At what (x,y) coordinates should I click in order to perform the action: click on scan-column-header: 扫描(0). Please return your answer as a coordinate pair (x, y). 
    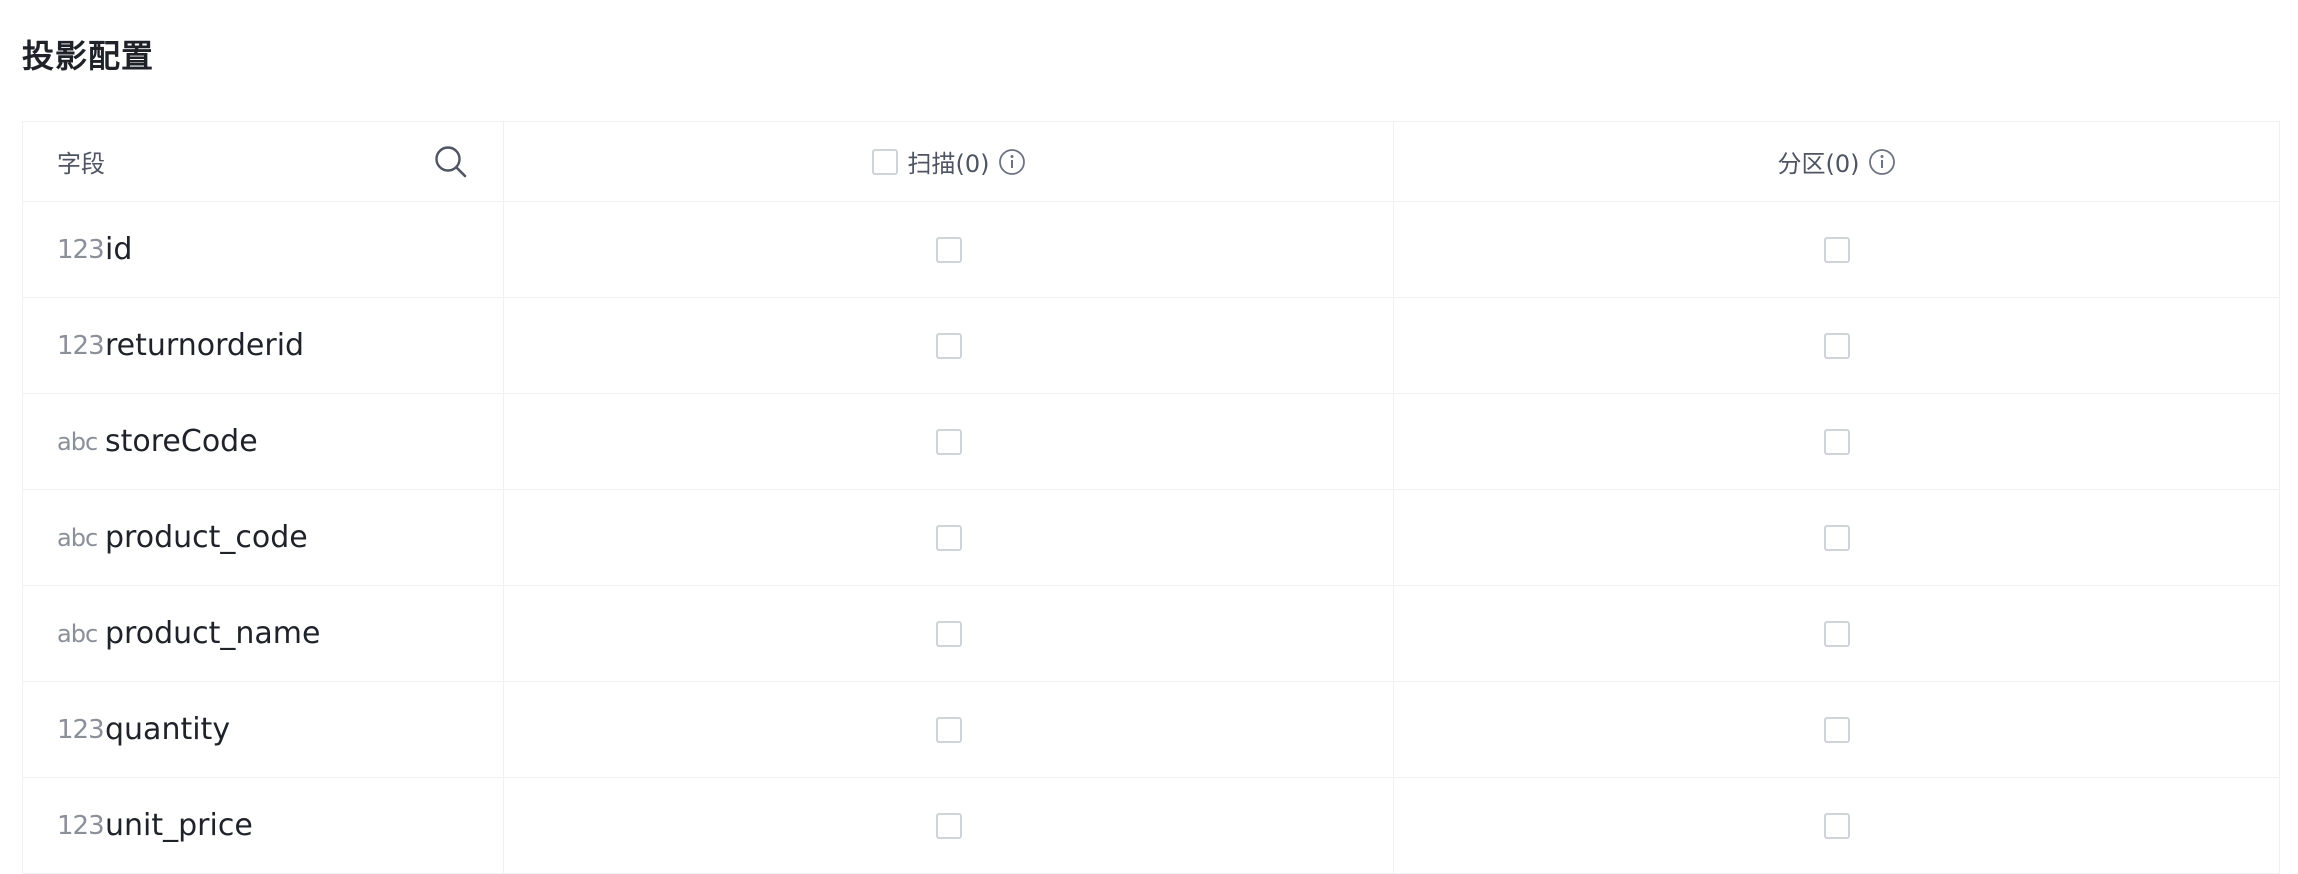
    Looking at the image, I should click on (949, 161).